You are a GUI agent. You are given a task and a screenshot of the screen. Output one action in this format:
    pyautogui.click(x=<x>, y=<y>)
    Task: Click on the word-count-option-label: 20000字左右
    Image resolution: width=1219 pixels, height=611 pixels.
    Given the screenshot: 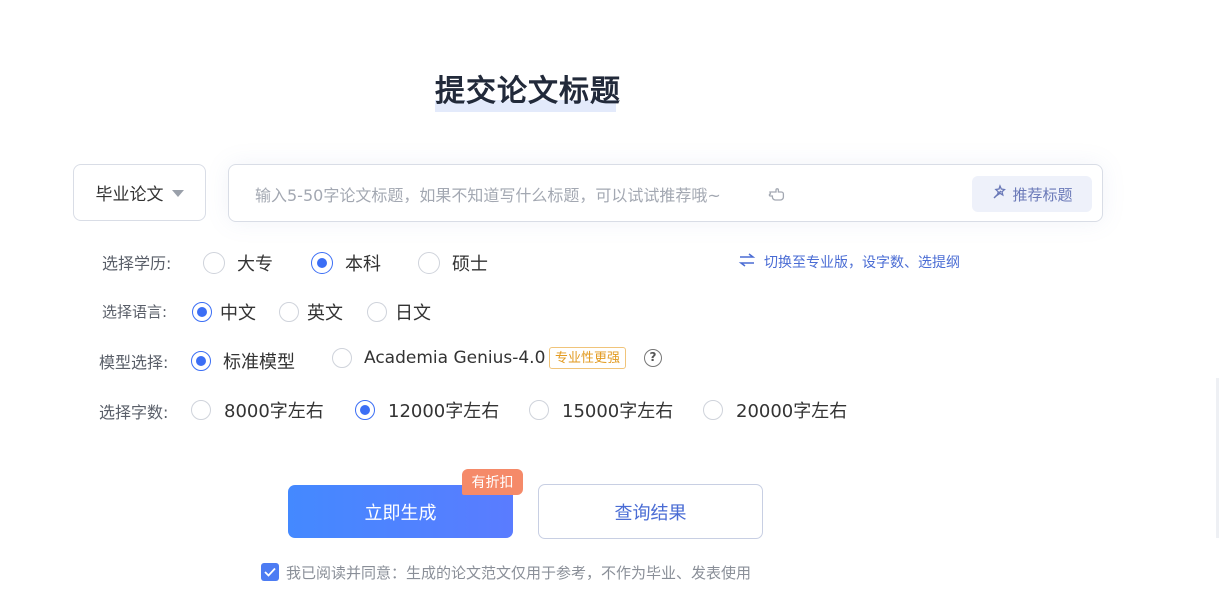 What is the action you would take?
    pyautogui.click(x=792, y=411)
    